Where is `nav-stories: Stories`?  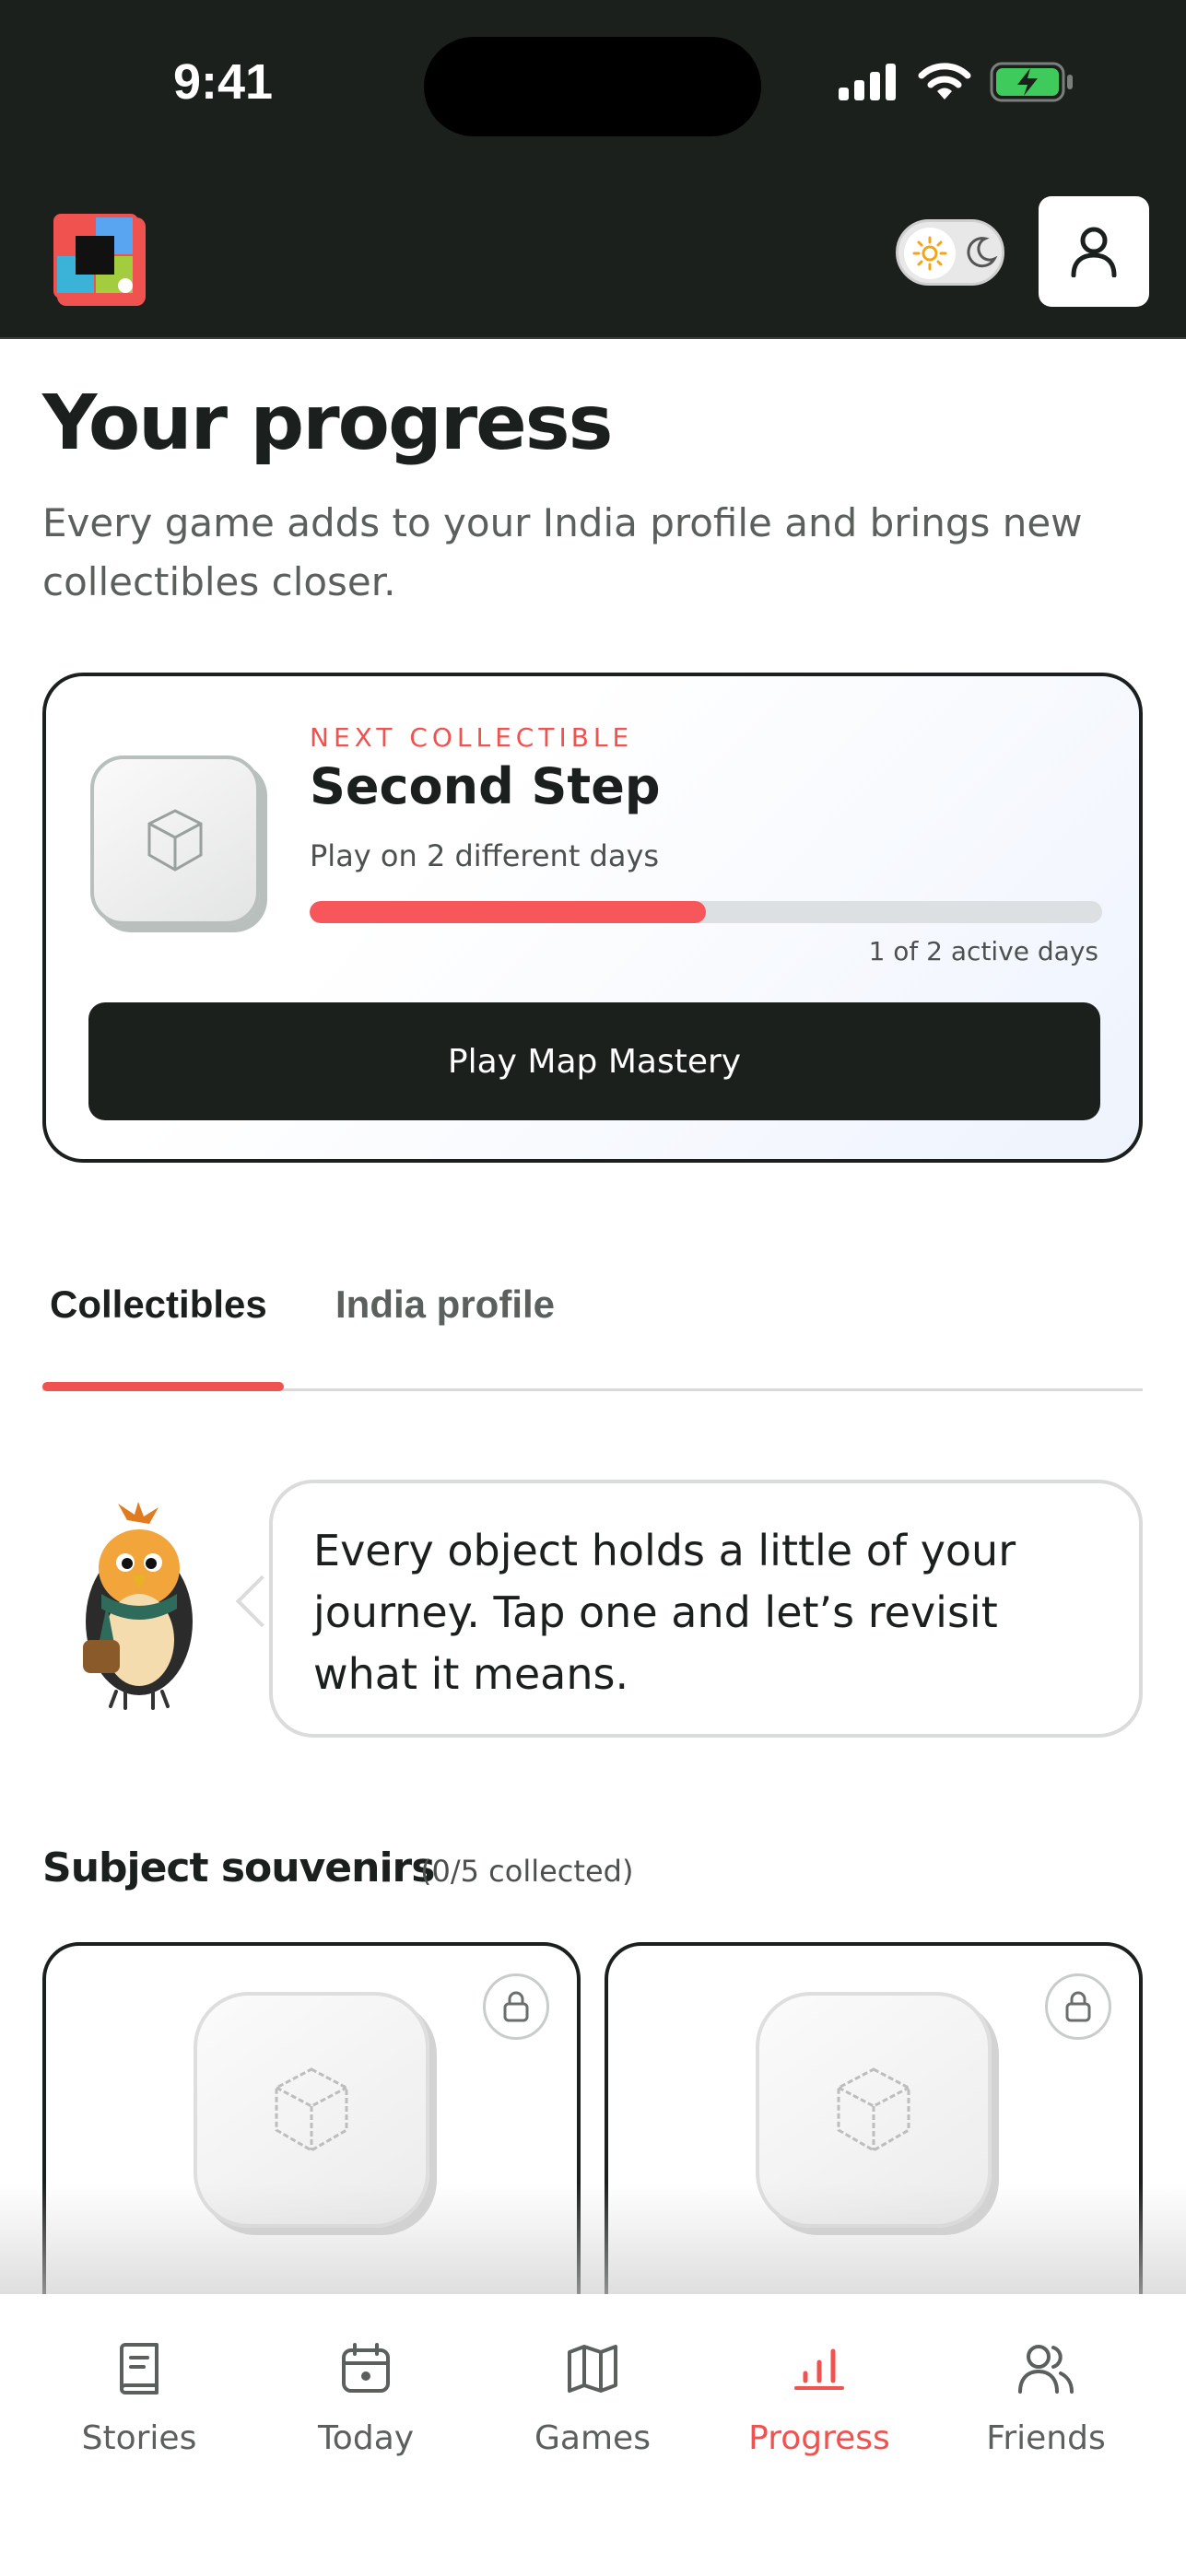
nav-stories: Stories is located at coordinates (139, 2396).